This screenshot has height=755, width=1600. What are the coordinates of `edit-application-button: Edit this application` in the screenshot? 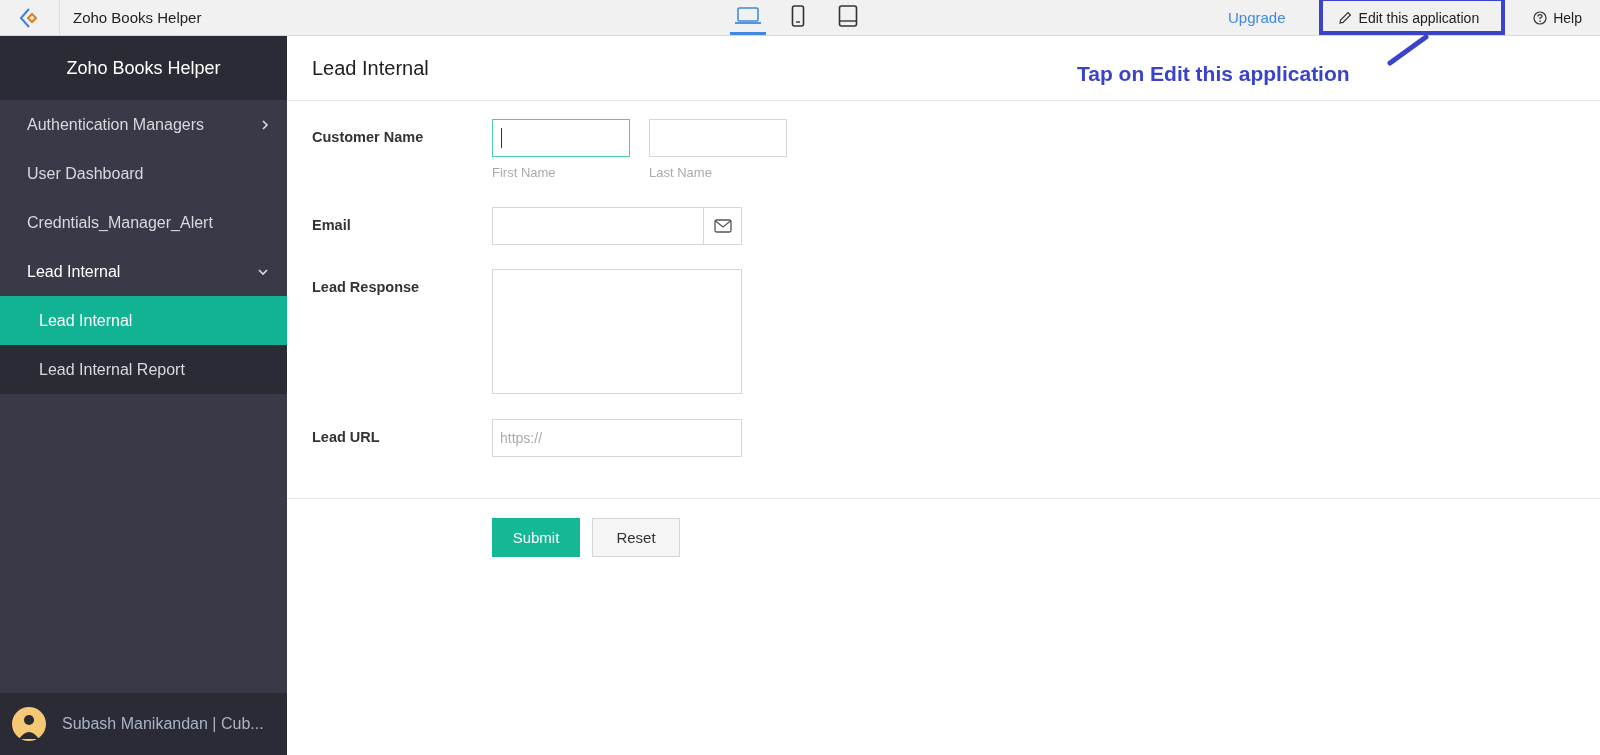 It's located at (1408, 17).